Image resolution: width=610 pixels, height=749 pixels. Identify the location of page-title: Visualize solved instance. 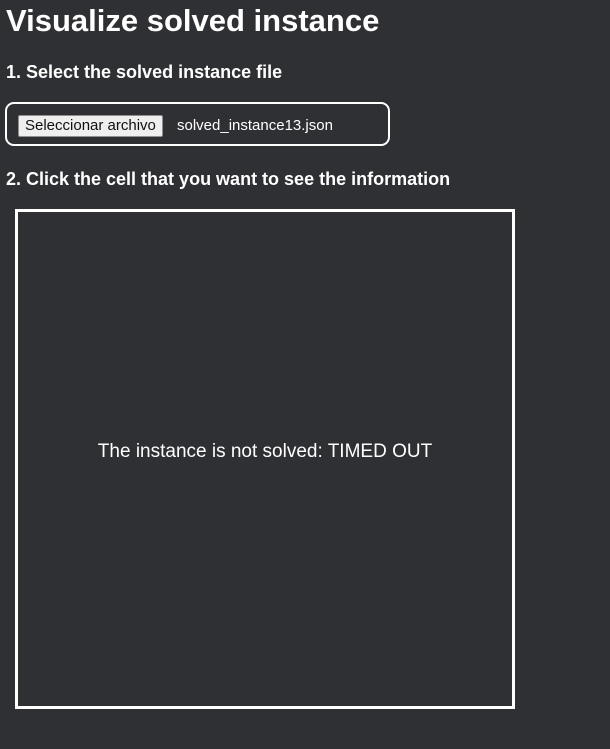
(193, 20).